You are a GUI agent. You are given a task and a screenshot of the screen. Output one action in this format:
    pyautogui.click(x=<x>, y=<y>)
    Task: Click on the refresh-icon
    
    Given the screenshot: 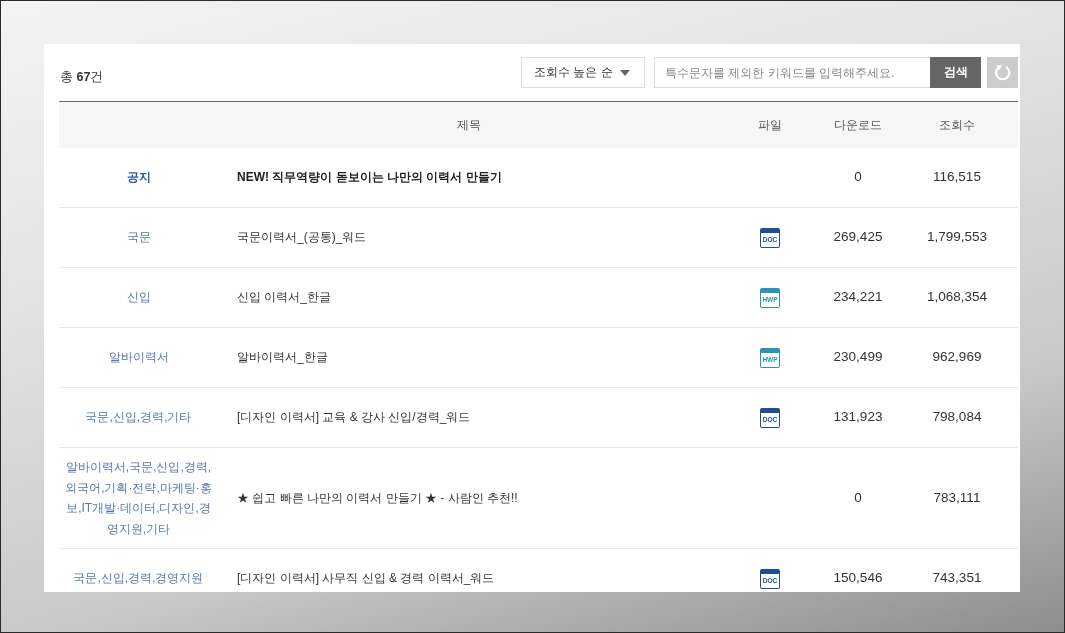 What is the action you would take?
    pyautogui.click(x=1002, y=72)
    